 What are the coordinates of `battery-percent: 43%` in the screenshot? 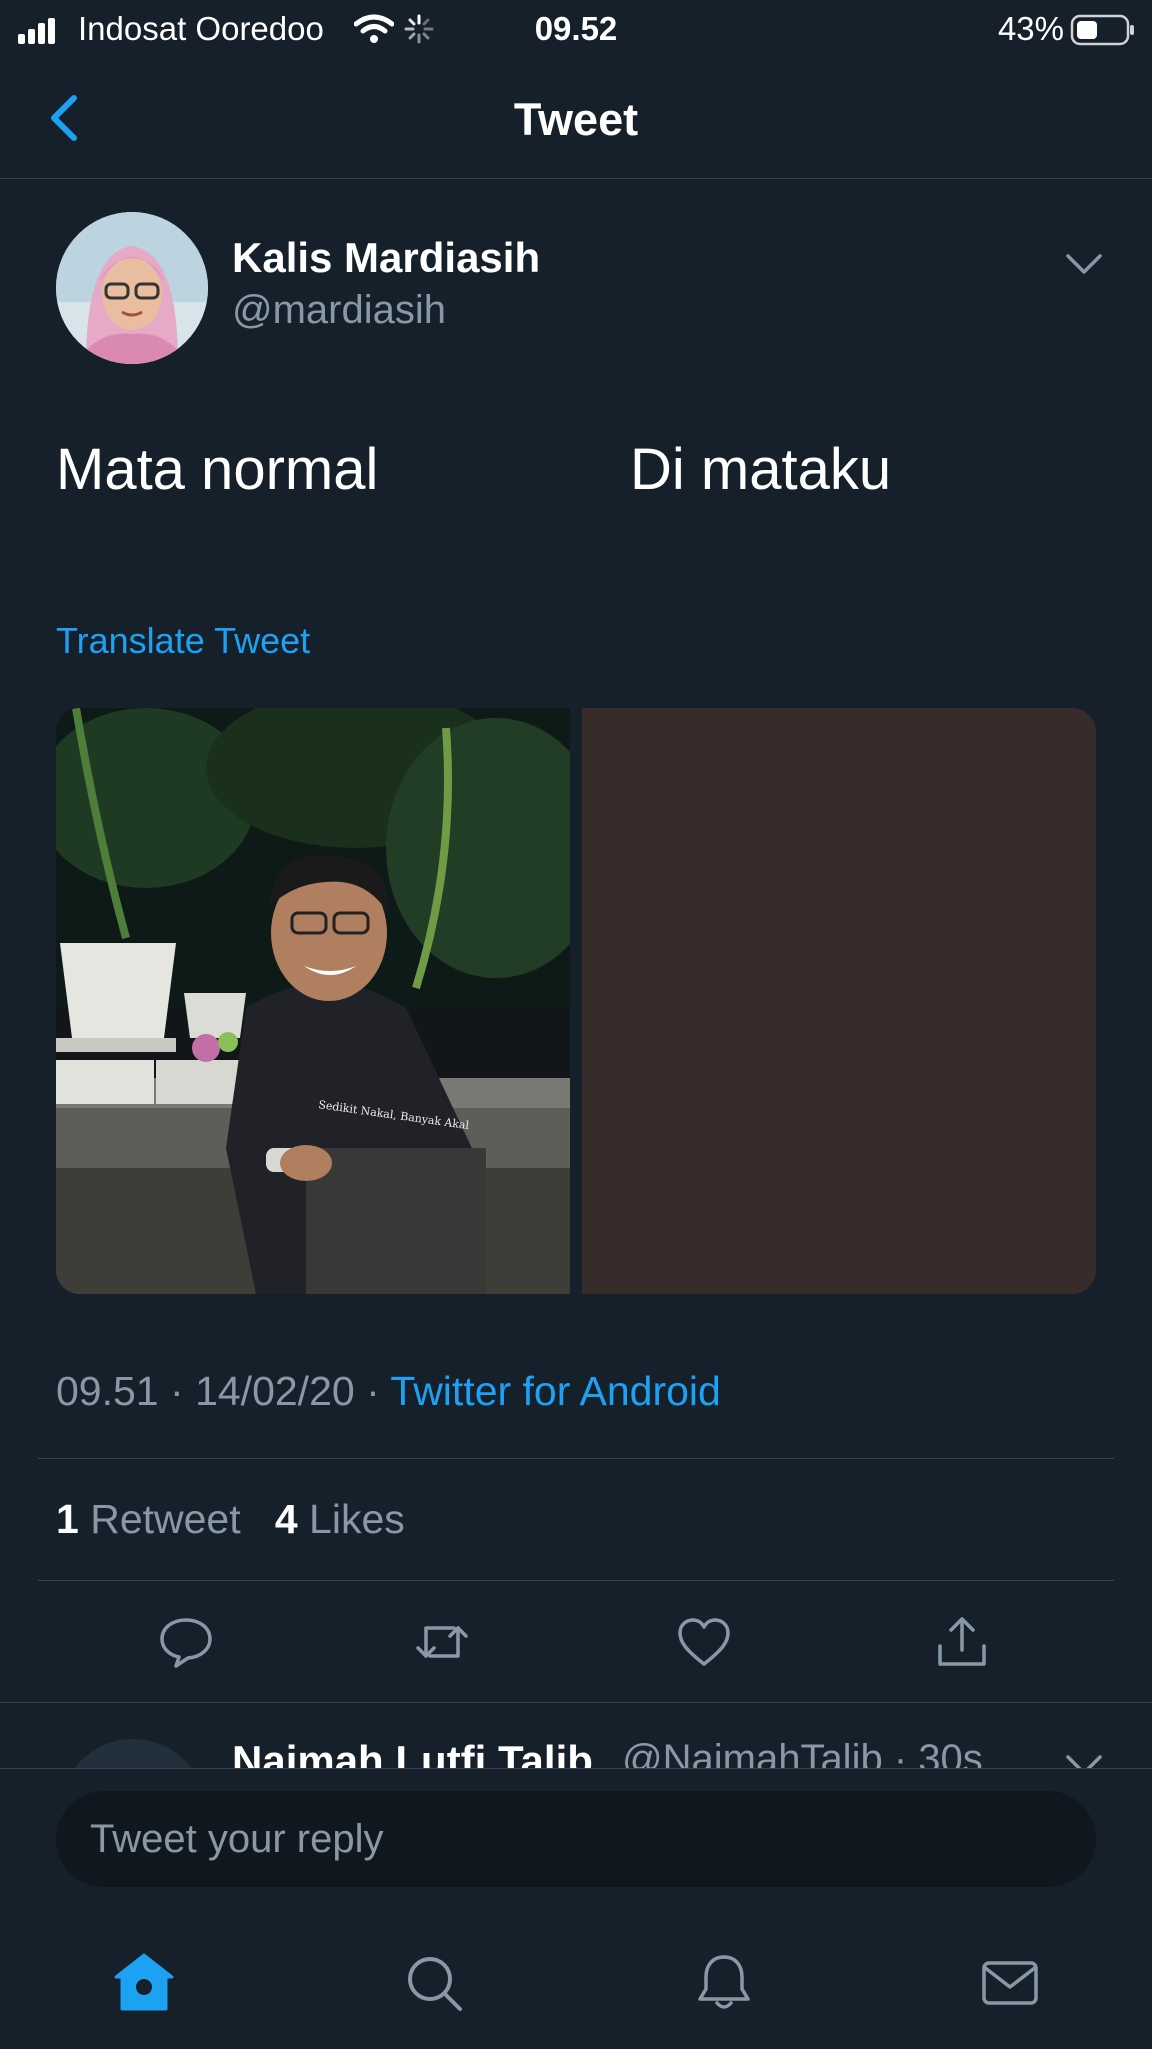 It's located at (1030, 28).